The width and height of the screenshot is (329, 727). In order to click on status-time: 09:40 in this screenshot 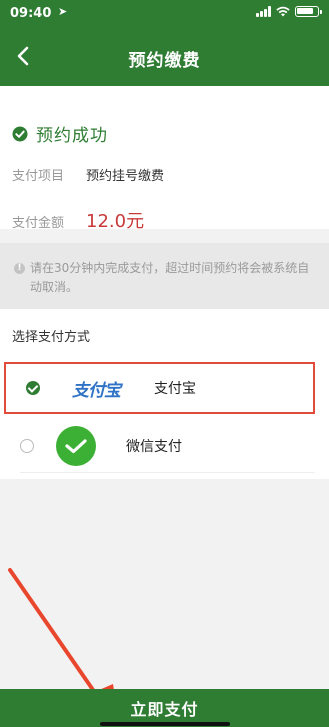, I will do `click(31, 13)`.